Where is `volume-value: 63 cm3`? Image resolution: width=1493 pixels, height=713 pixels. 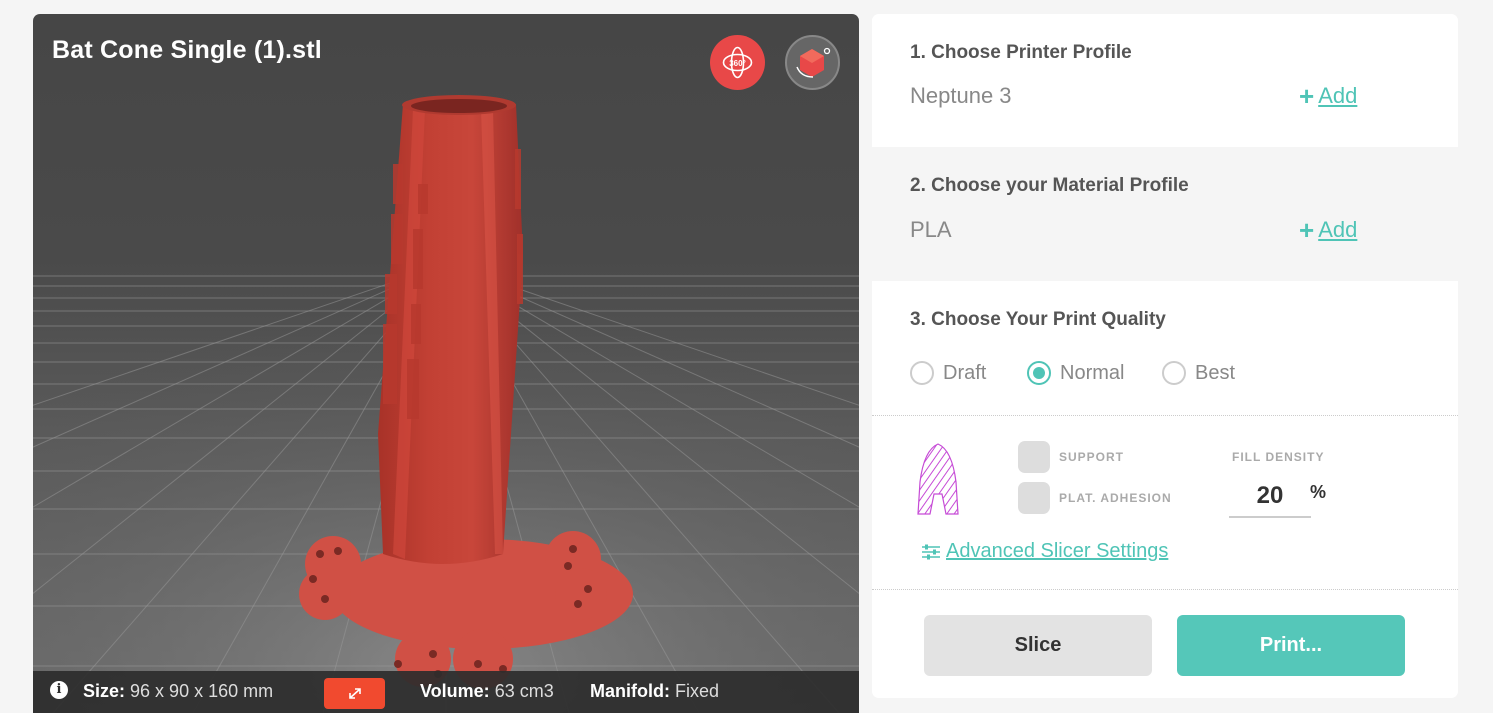 volume-value: 63 cm3 is located at coordinates (524, 691).